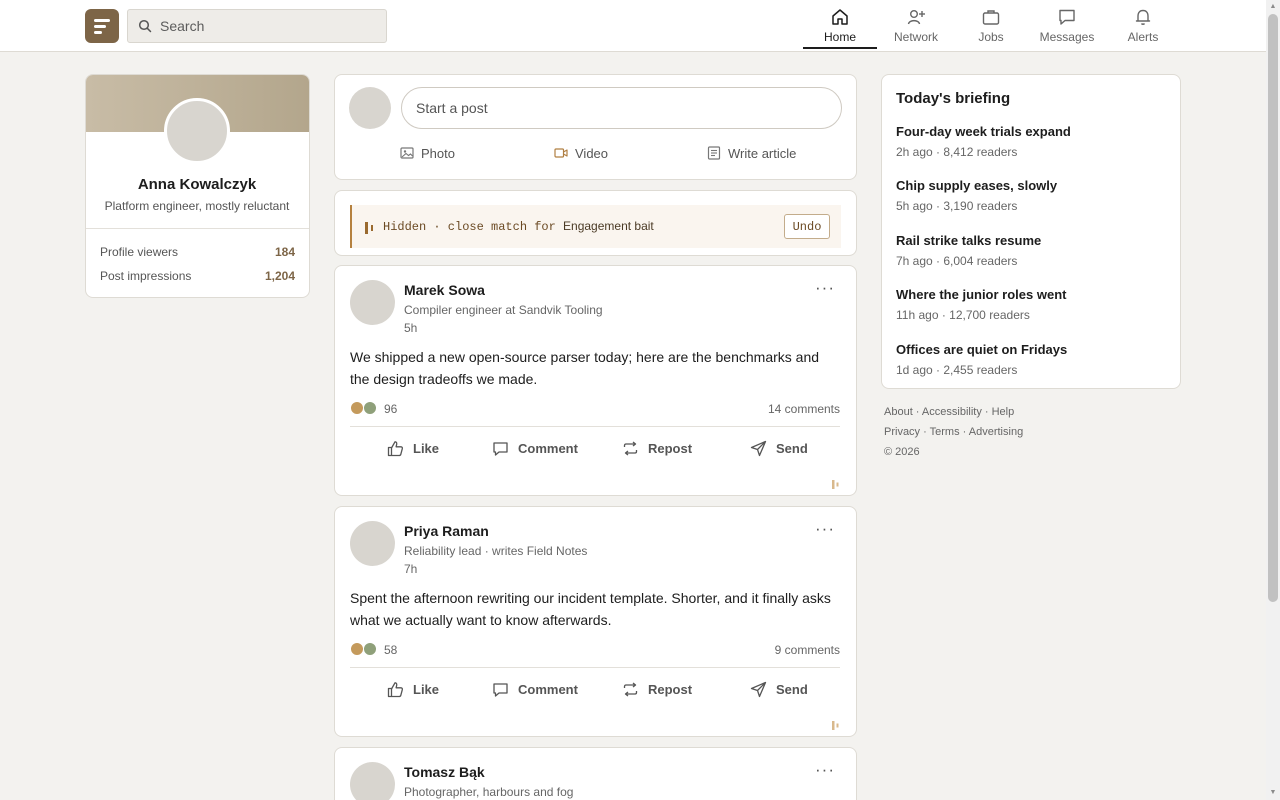 The height and width of the screenshot is (800, 1280). I want to click on search-icon, so click(145, 28).